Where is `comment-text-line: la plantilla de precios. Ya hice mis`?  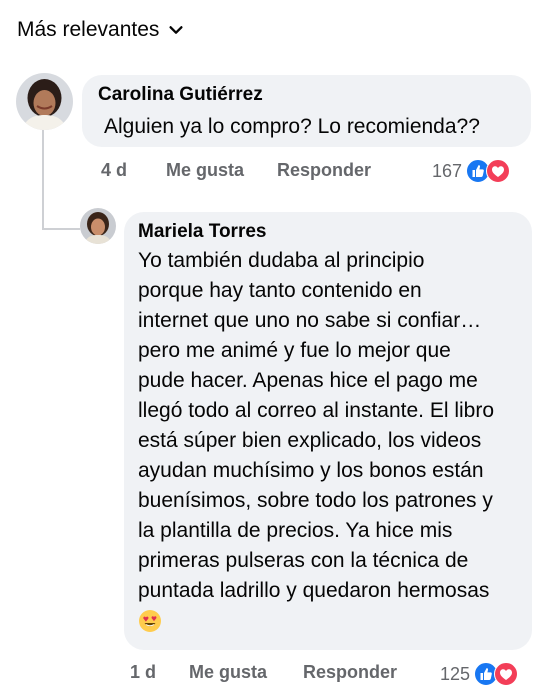
comment-text-line: la plantilla de precios. Ya hice mis is located at coordinates (295, 530).